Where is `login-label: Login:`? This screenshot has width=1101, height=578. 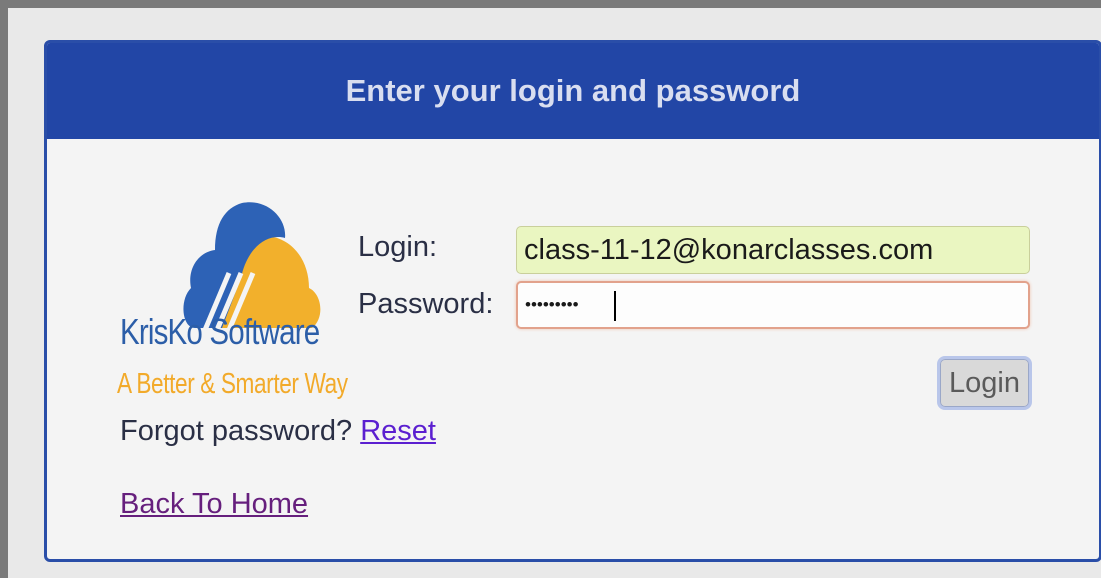 login-label: Login: is located at coordinates (398, 247).